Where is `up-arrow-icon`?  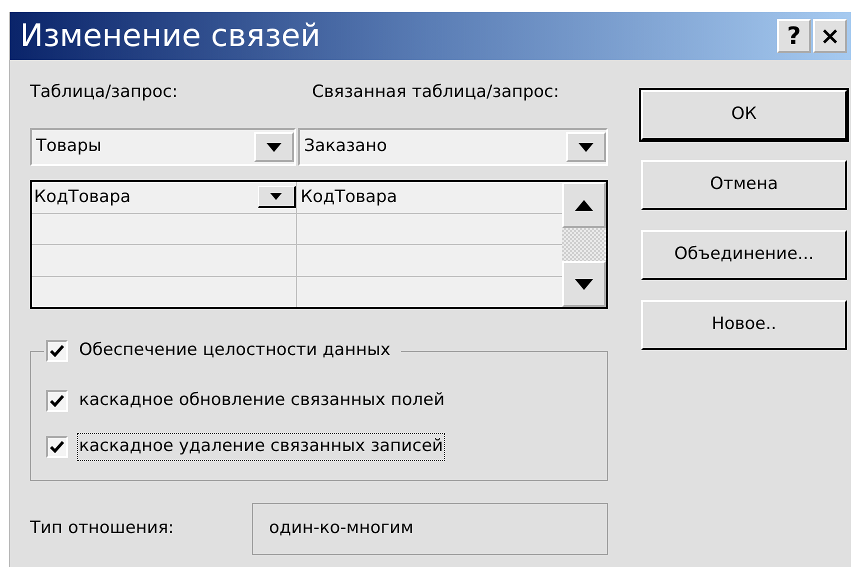
up-arrow-icon is located at coordinates (584, 205).